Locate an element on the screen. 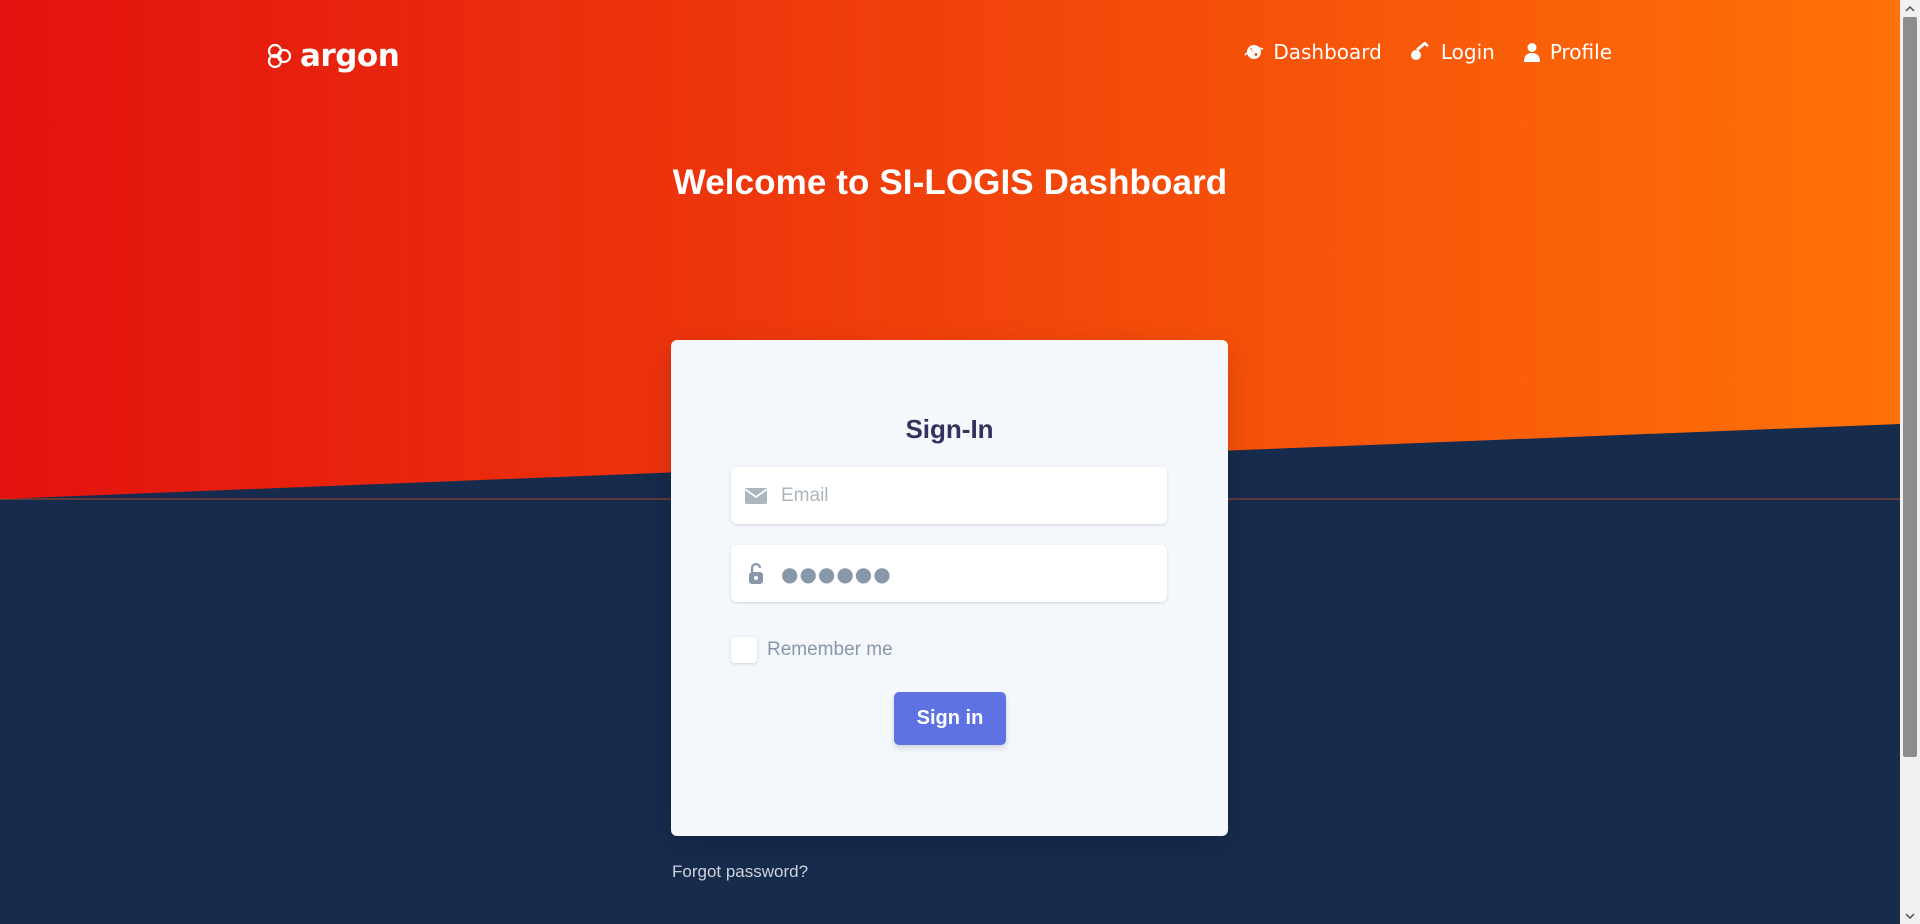  password-input-group: ●●●●●● is located at coordinates (949, 573).